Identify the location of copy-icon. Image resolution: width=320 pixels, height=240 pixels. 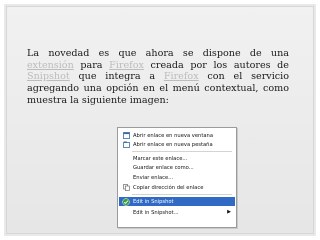
(126, 188).